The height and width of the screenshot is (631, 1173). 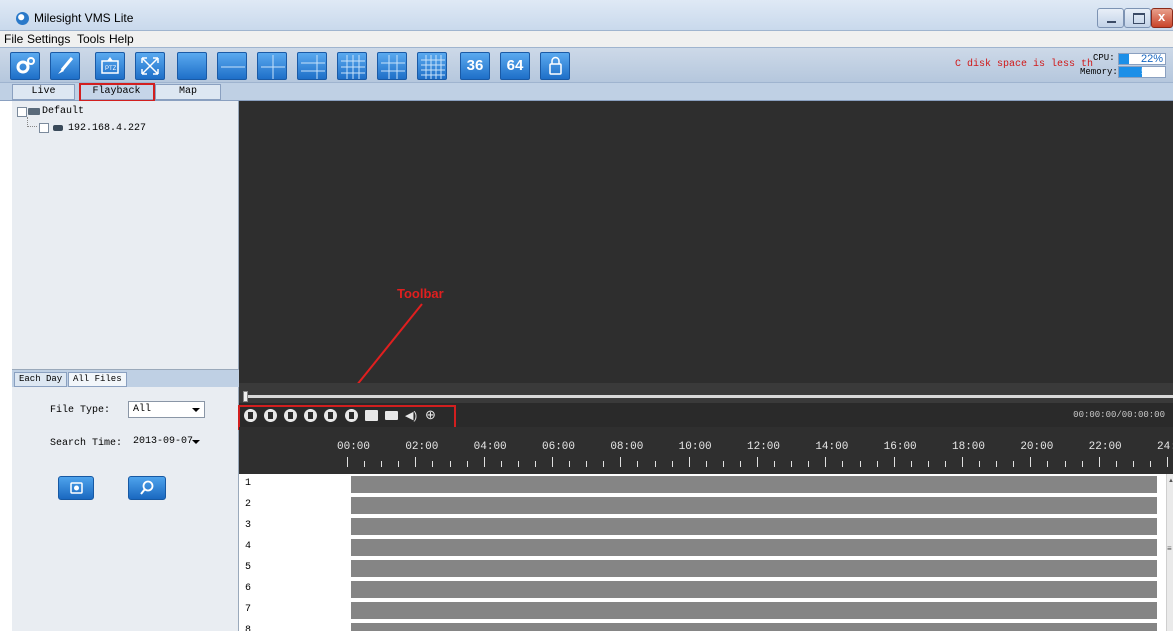 What do you see at coordinates (555, 66) in the screenshot?
I see `lock-icon` at bounding box center [555, 66].